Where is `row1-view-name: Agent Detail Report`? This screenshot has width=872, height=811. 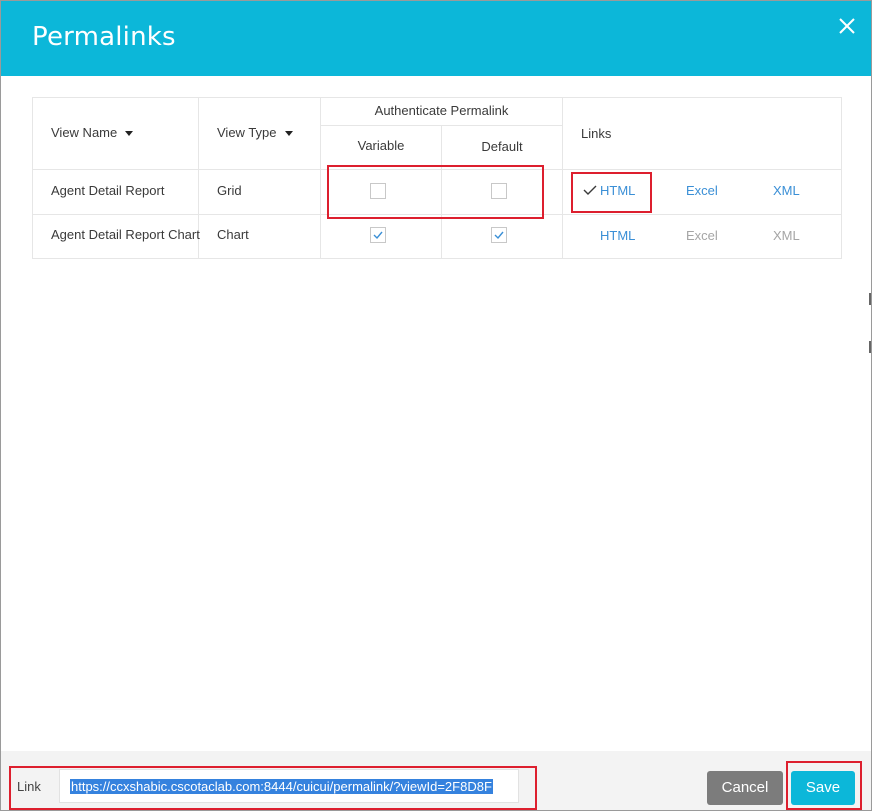 row1-view-name: Agent Detail Report is located at coordinates (108, 190).